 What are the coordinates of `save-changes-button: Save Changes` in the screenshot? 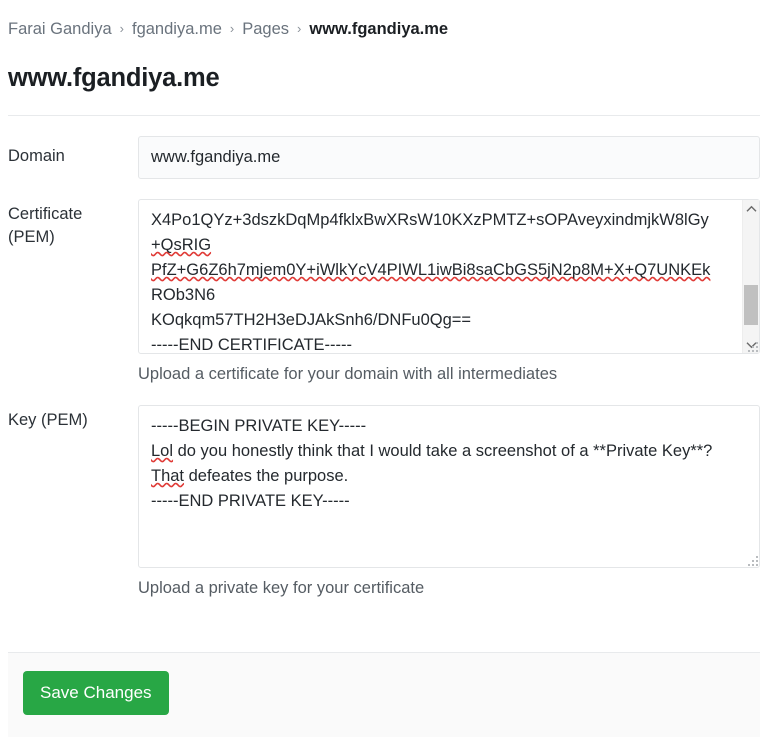 It's located at (96, 693).